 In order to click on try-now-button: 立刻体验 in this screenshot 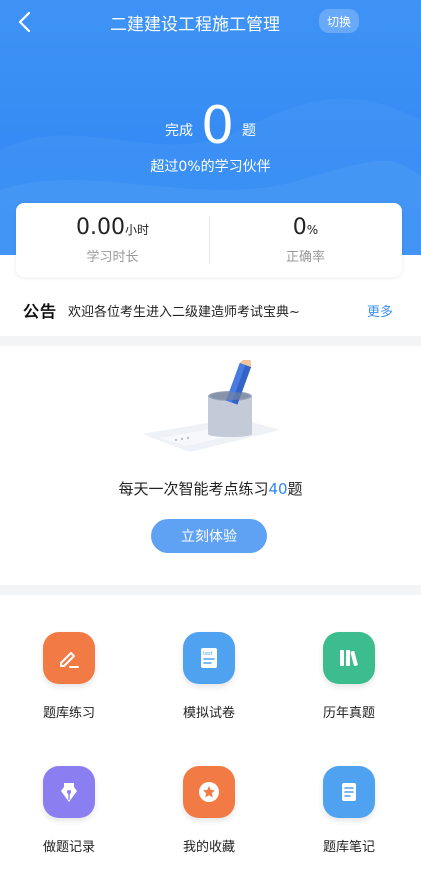, I will do `click(209, 536)`.